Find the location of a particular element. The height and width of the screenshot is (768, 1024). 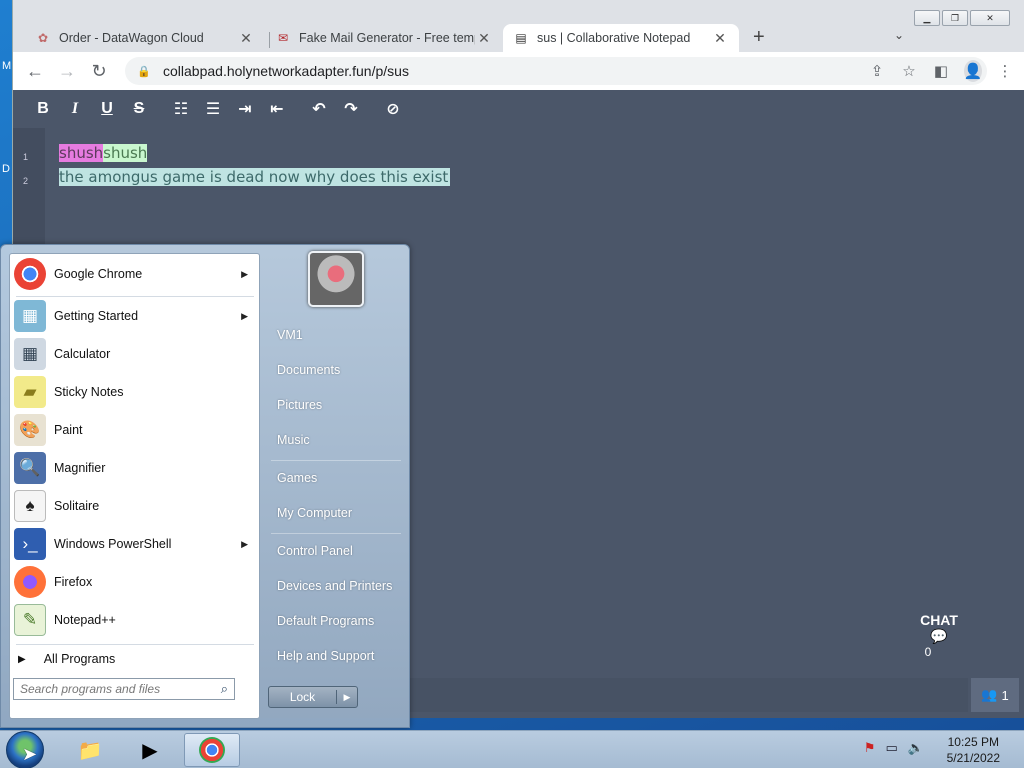

program-paint: 🎨 Paint is located at coordinates (135, 430).